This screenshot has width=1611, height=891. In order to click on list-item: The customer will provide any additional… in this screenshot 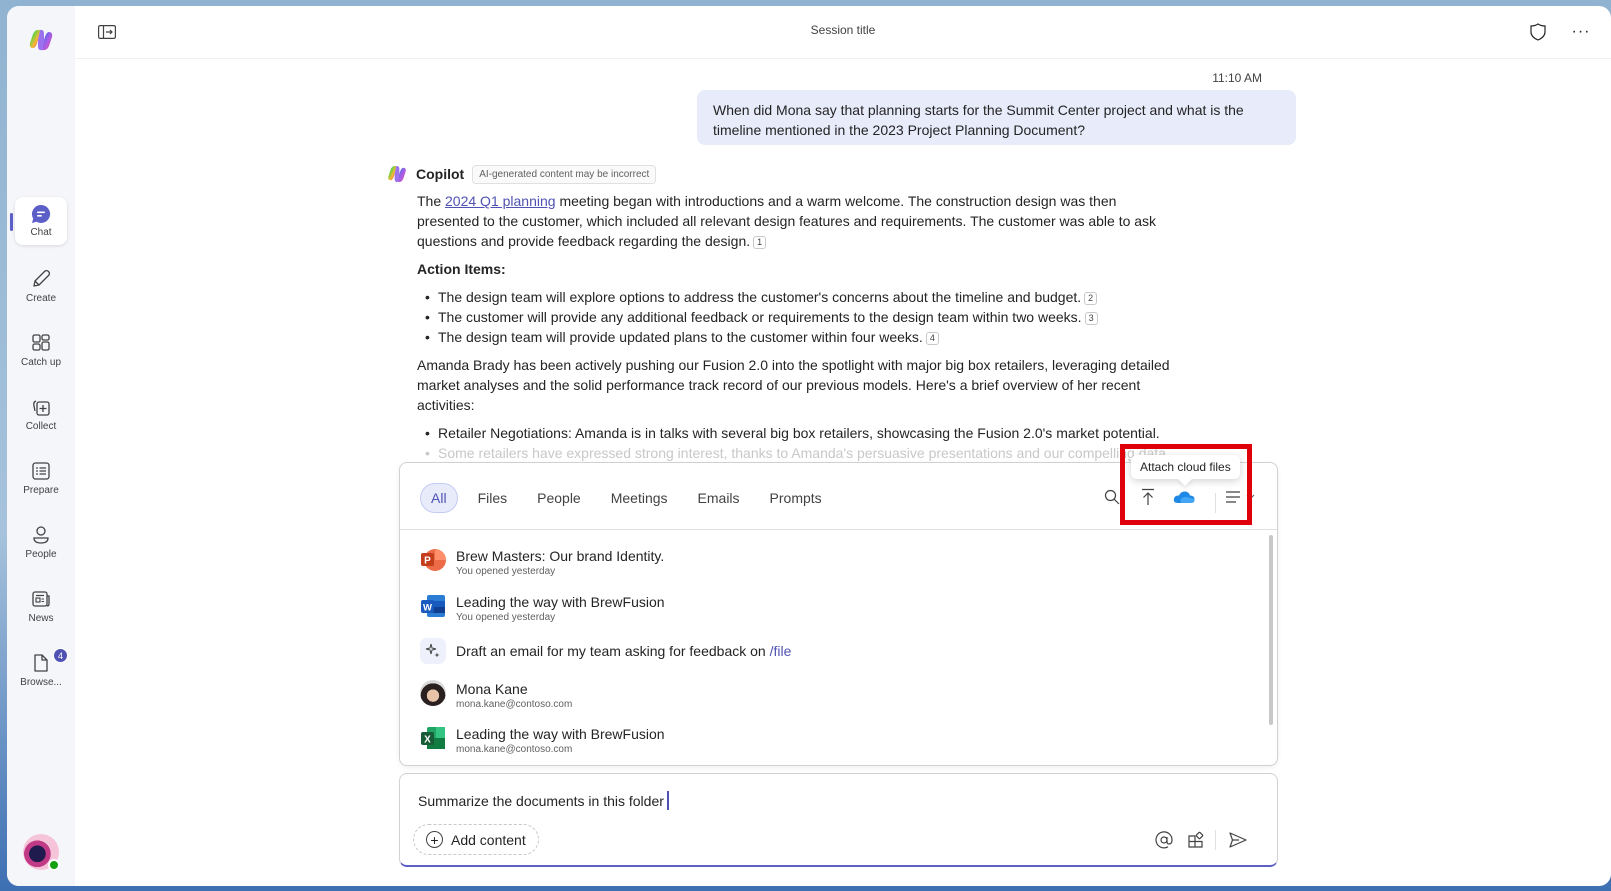, I will do `click(797, 317)`.